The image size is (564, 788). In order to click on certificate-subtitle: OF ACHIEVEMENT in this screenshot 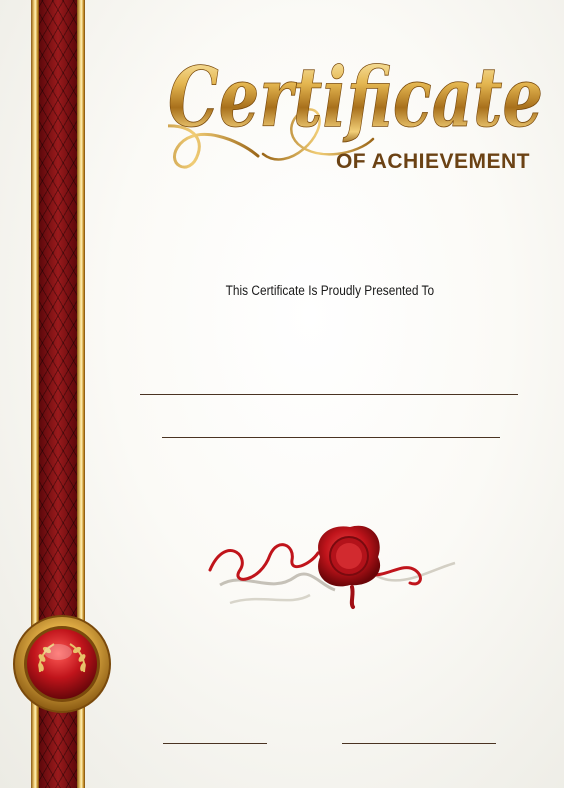, I will do `click(432, 161)`.